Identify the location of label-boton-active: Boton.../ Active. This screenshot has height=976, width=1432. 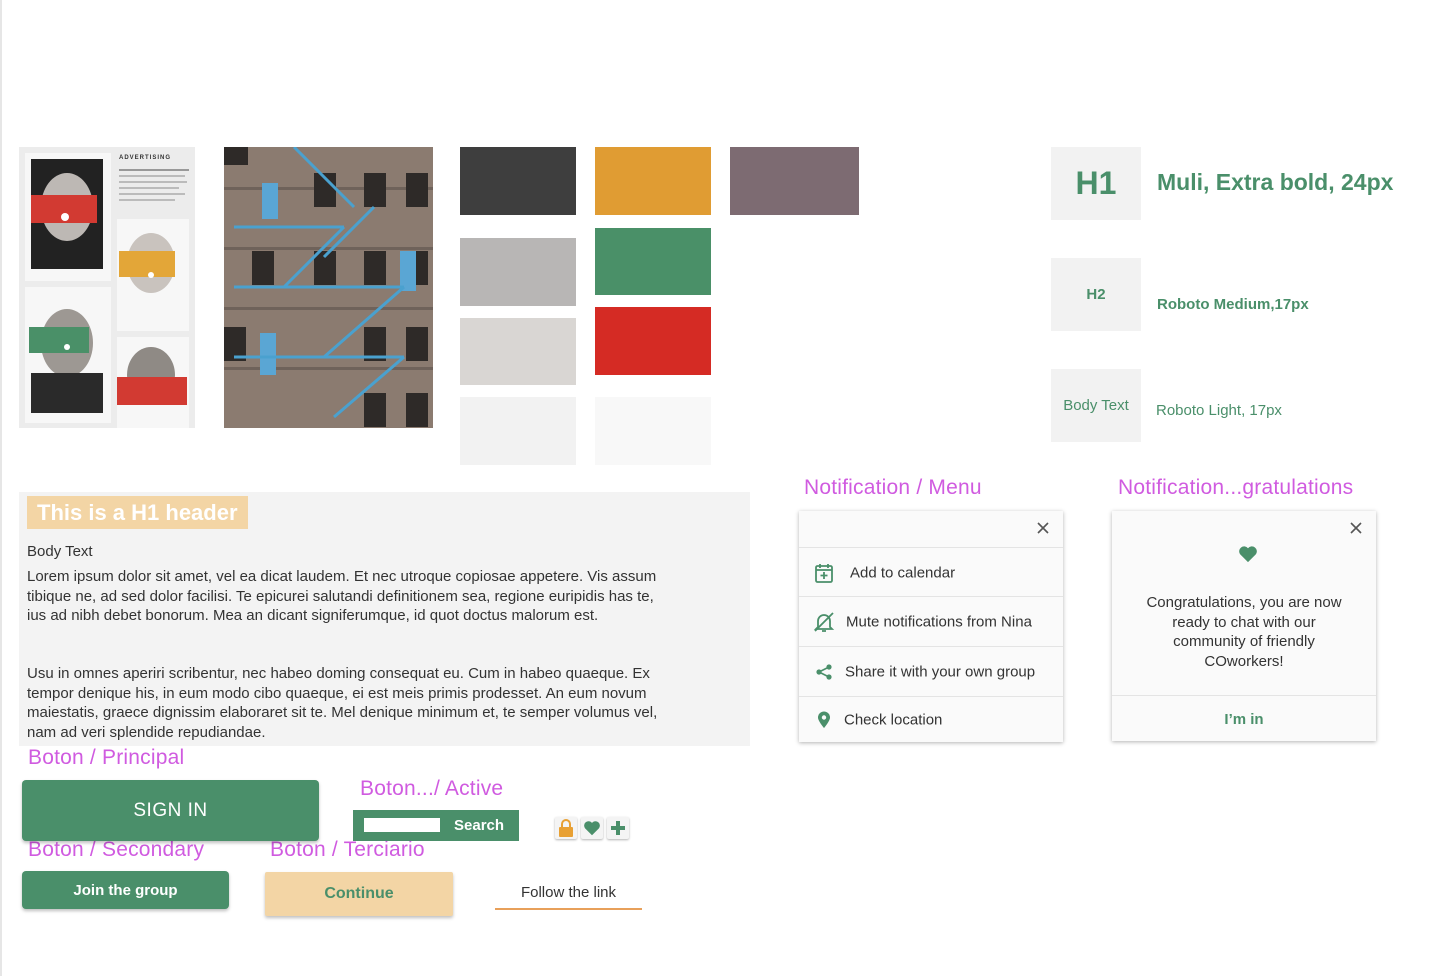
(432, 788).